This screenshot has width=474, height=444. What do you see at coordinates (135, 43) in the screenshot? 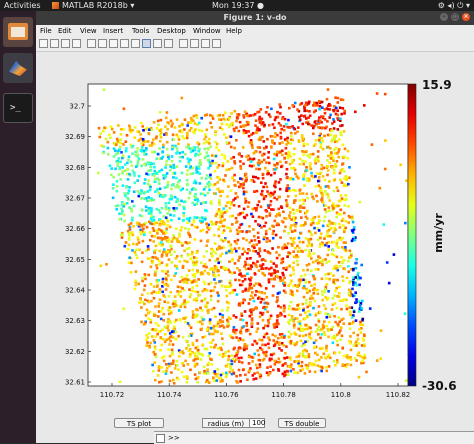
I see `rotate-icon` at bounding box center [135, 43].